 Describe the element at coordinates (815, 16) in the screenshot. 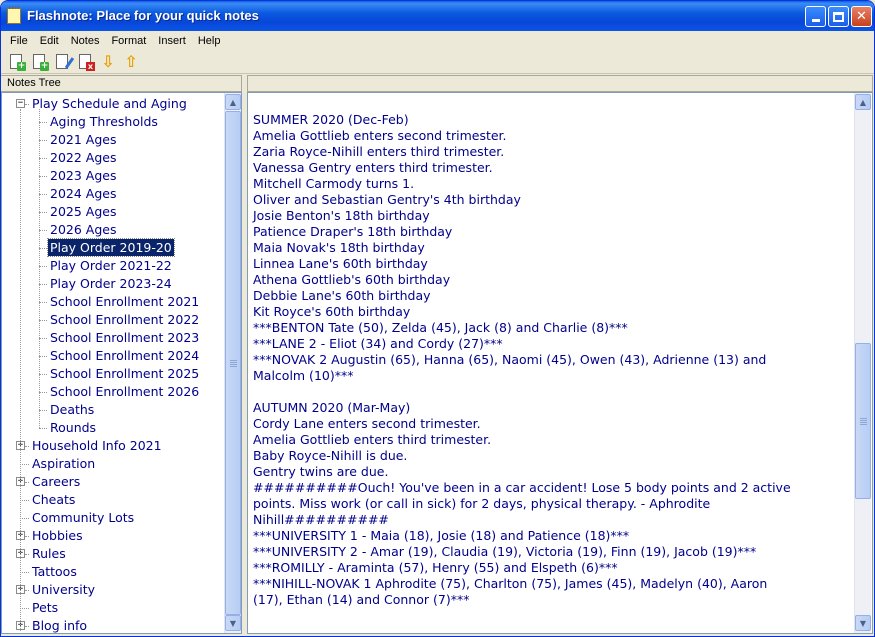

I see `minimize-button` at that location.